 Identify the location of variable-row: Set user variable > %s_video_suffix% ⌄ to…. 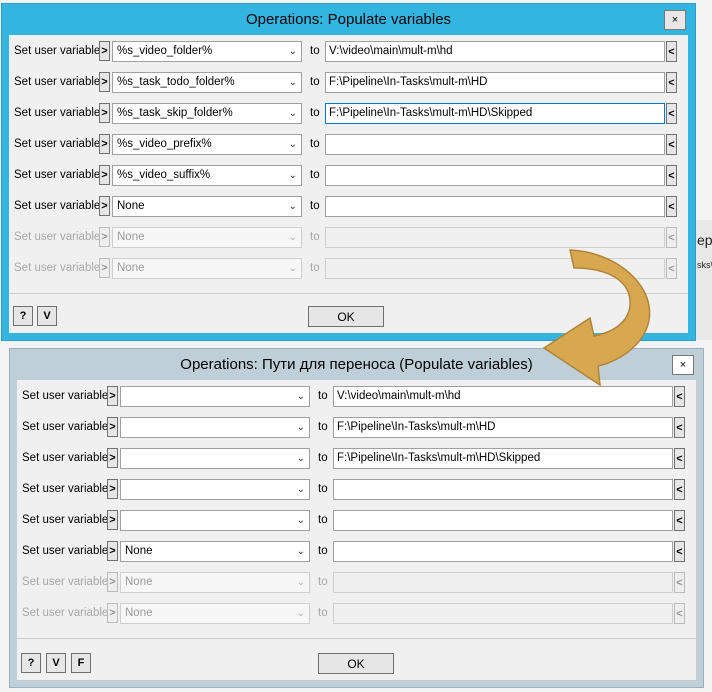
(348, 176).